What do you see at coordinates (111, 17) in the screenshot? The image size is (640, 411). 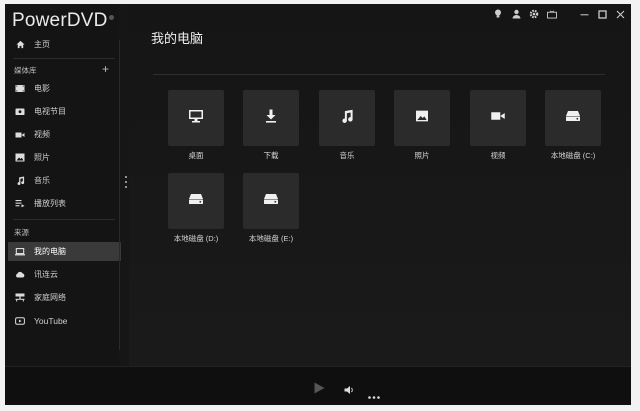 I see `brand-dot-icon` at bounding box center [111, 17].